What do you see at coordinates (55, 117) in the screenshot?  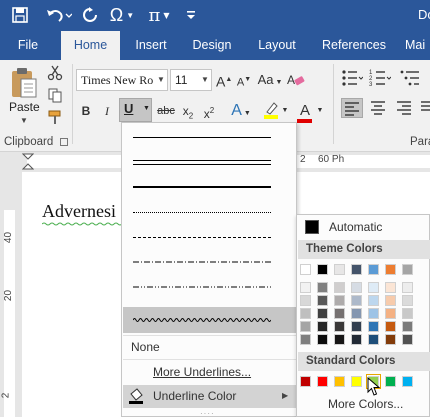 I see `format-painter-icon` at bounding box center [55, 117].